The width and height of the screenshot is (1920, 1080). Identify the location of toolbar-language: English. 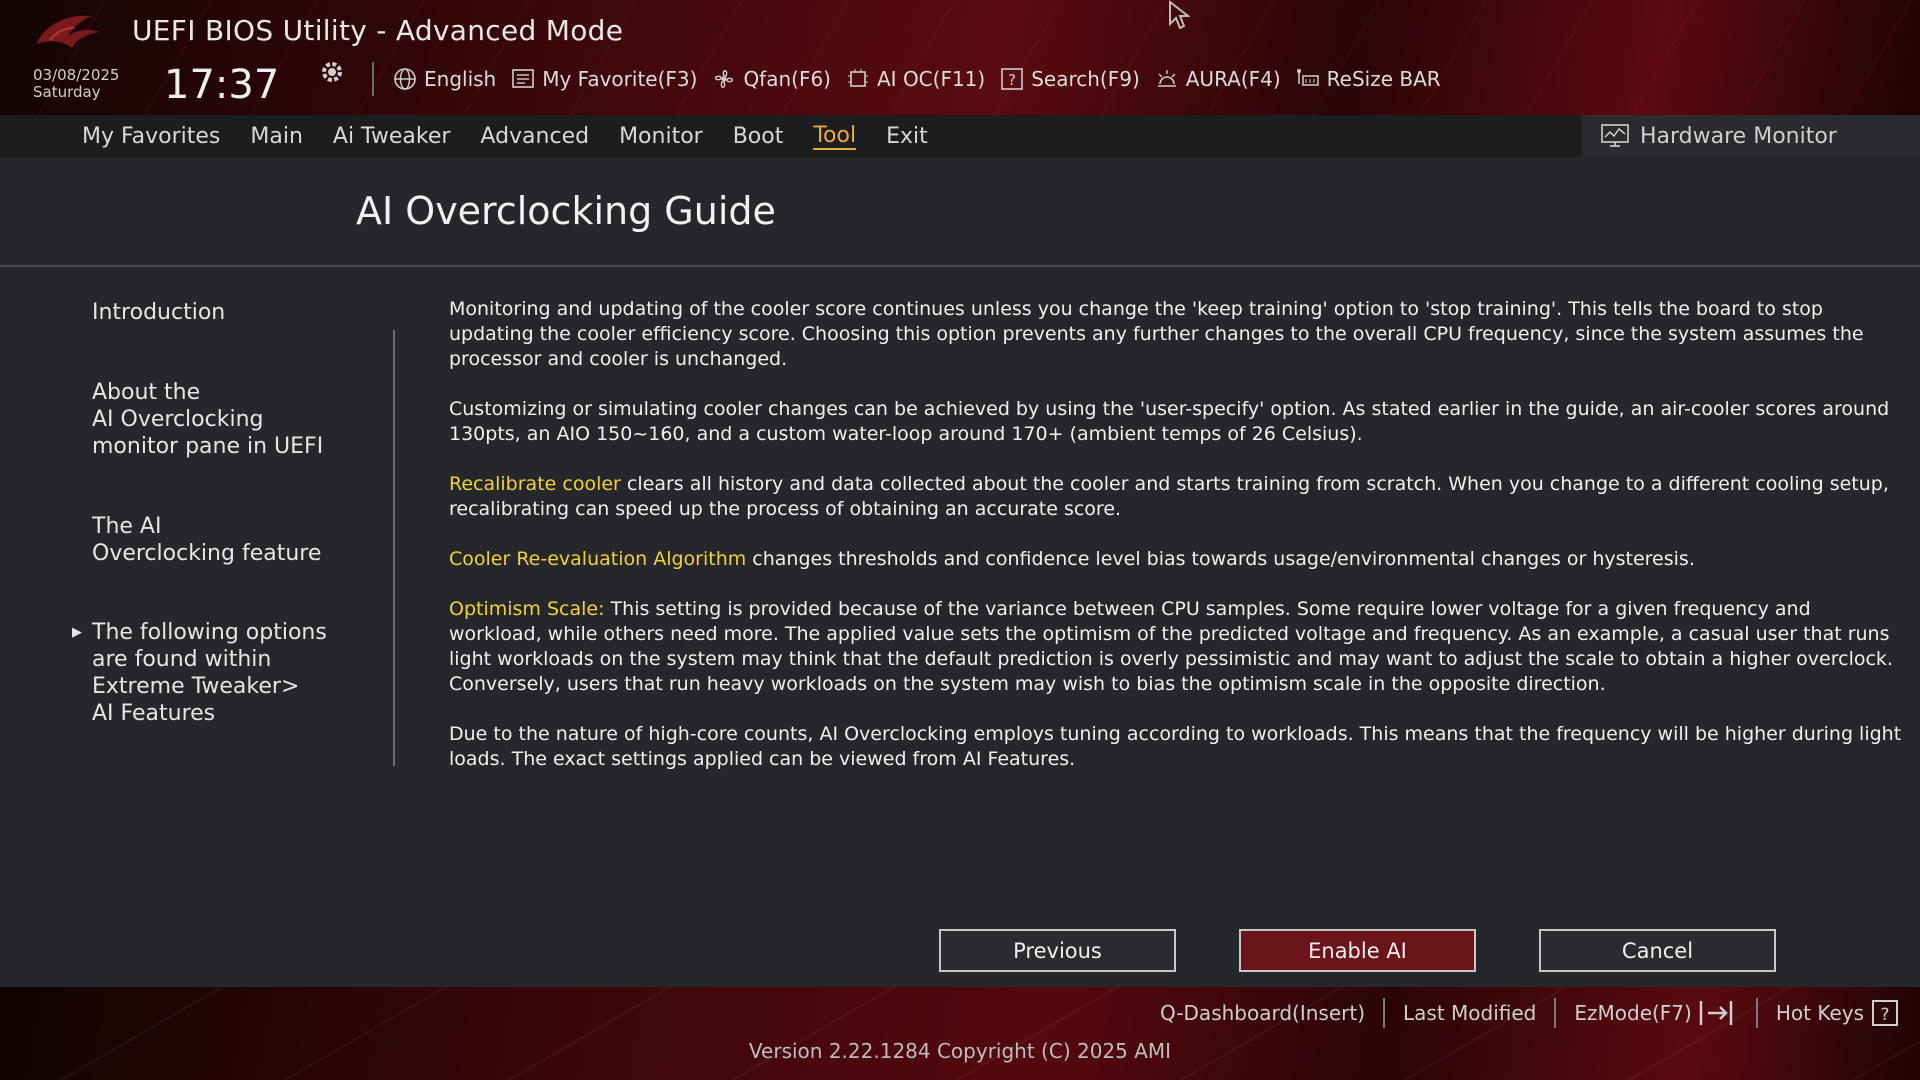
(444, 79).